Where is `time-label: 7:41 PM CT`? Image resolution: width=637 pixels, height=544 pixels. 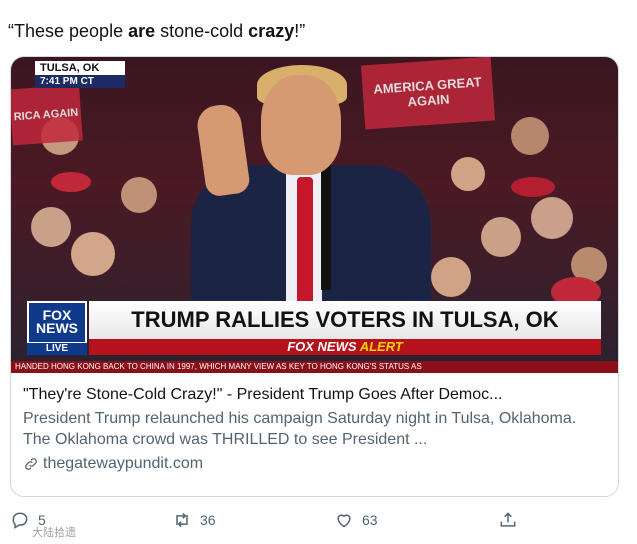 time-label: 7:41 PM CT is located at coordinates (80, 81).